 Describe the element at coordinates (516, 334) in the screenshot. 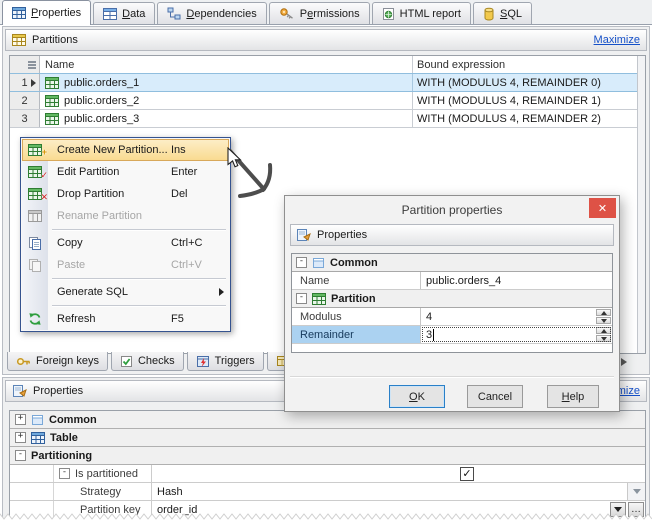

I see `remainder-value-field: 3` at that location.